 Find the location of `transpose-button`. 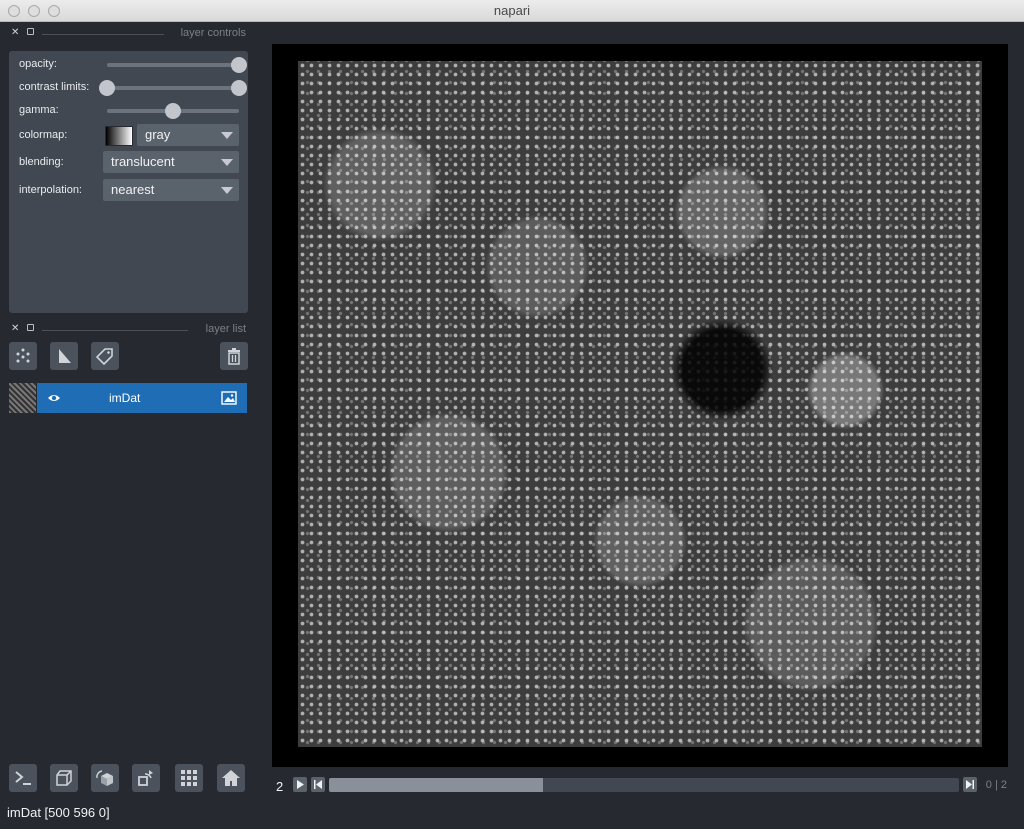

transpose-button is located at coordinates (146, 778).